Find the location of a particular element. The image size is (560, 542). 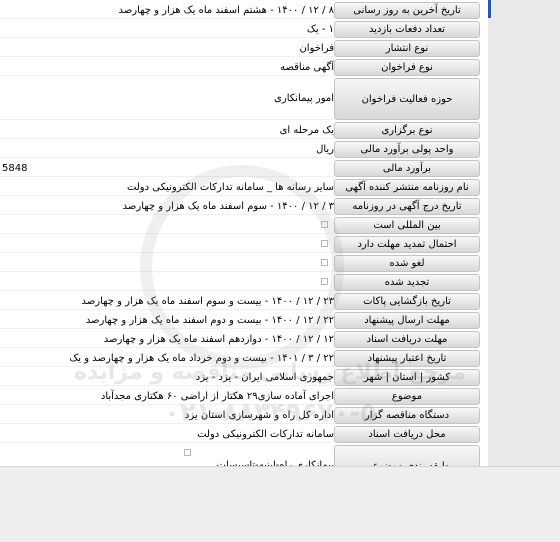

field-label: واحد پولی برآورد مالی is located at coordinates (407, 149).